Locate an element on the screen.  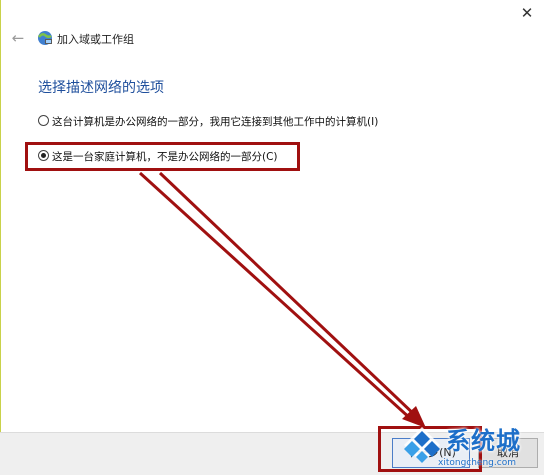
close-icon: ✕ is located at coordinates (527, 13).